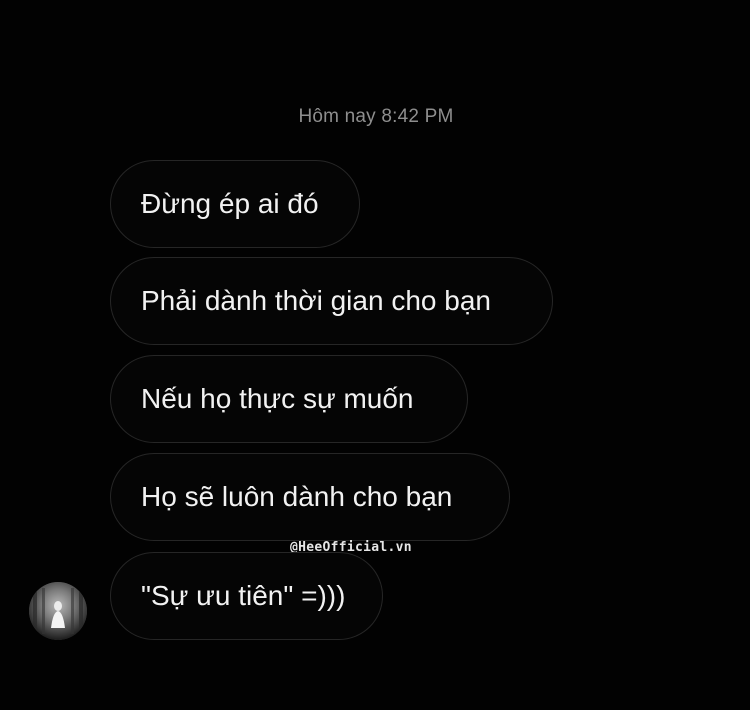 The width and height of the screenshot is (750, 710). Describe the element at coordinates (297, 496) in the screenshot. I see `message-text: Họ sẽ luôn dành cho bạn` at that location.